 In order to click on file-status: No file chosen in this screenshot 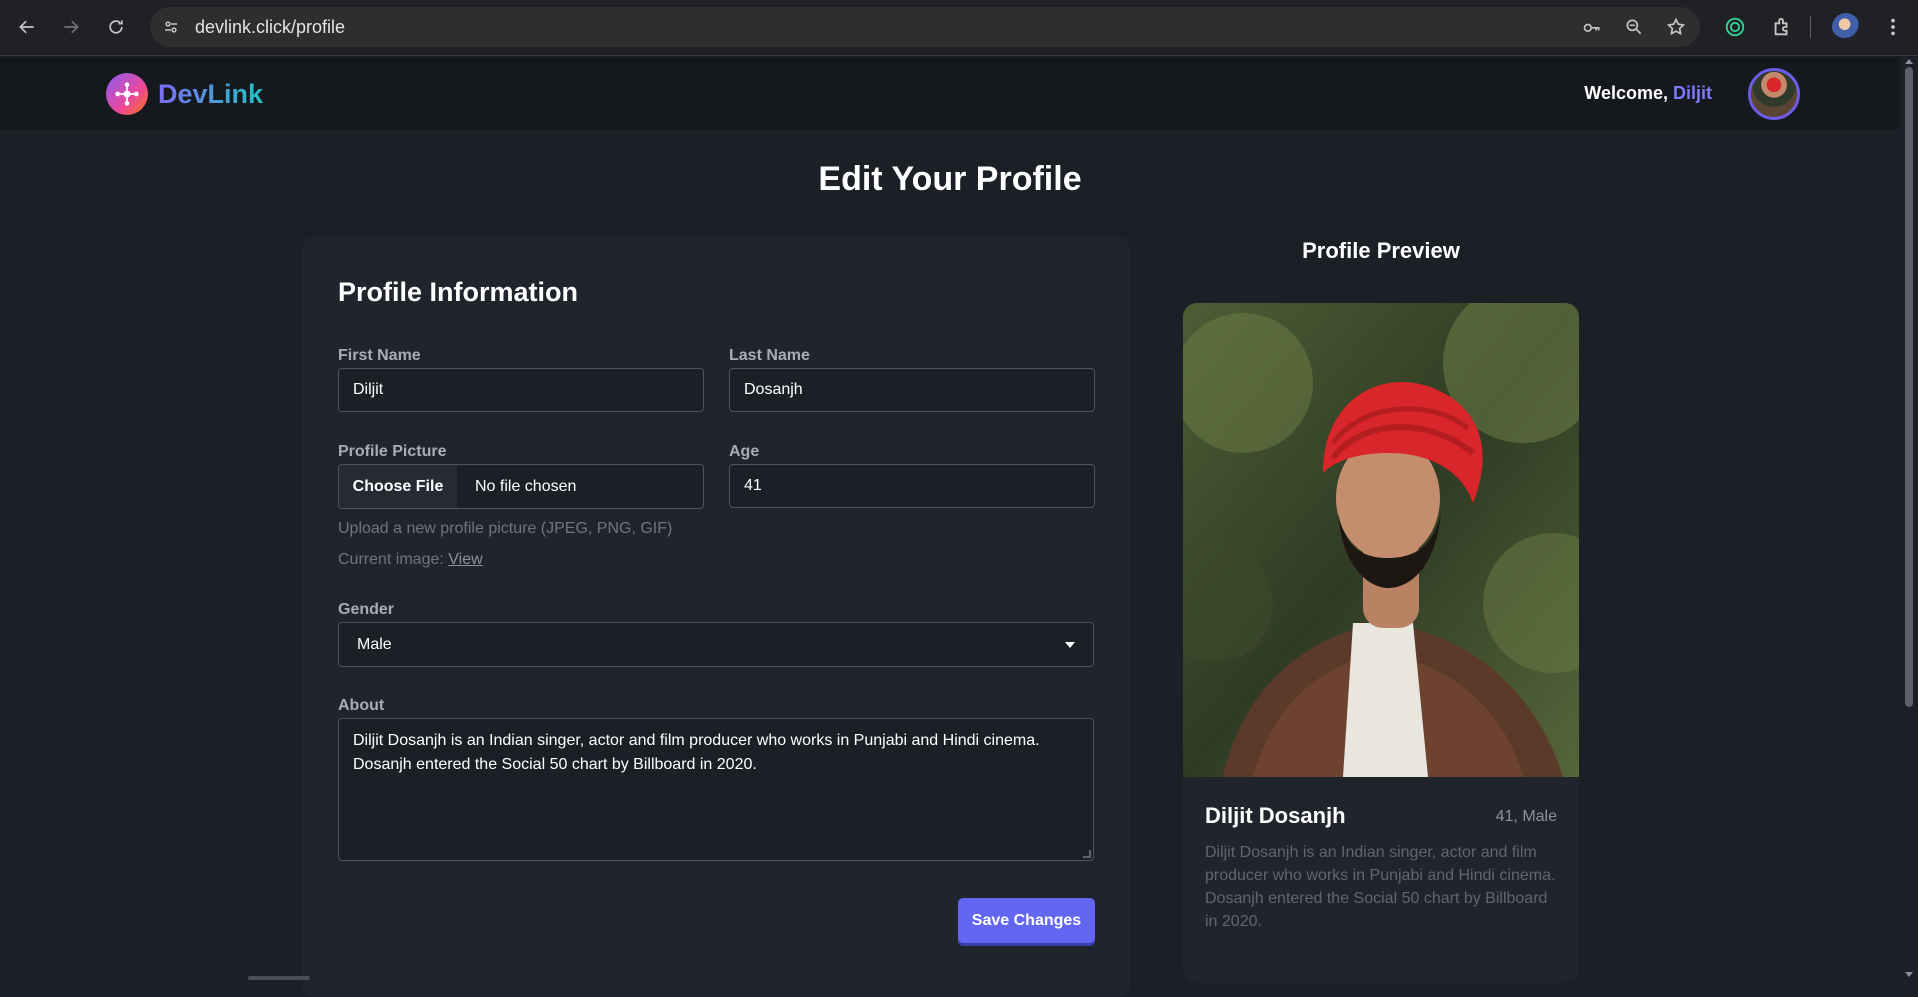, I will do `click(526, 486)`.